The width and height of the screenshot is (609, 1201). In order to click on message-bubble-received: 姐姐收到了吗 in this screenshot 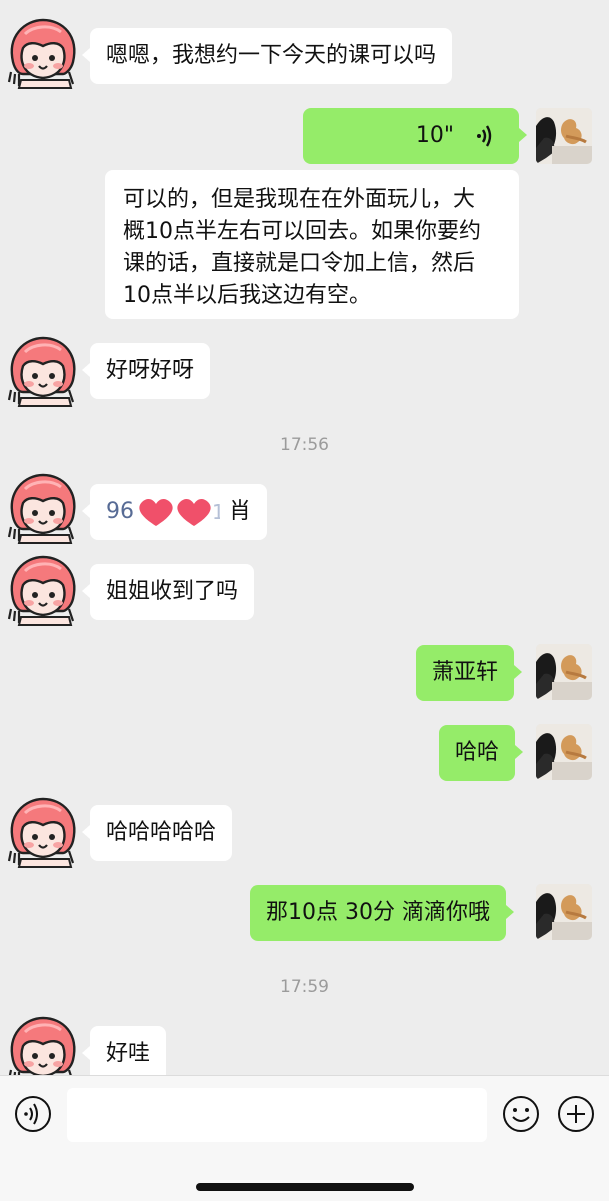, I will do `click(168, 592)`.